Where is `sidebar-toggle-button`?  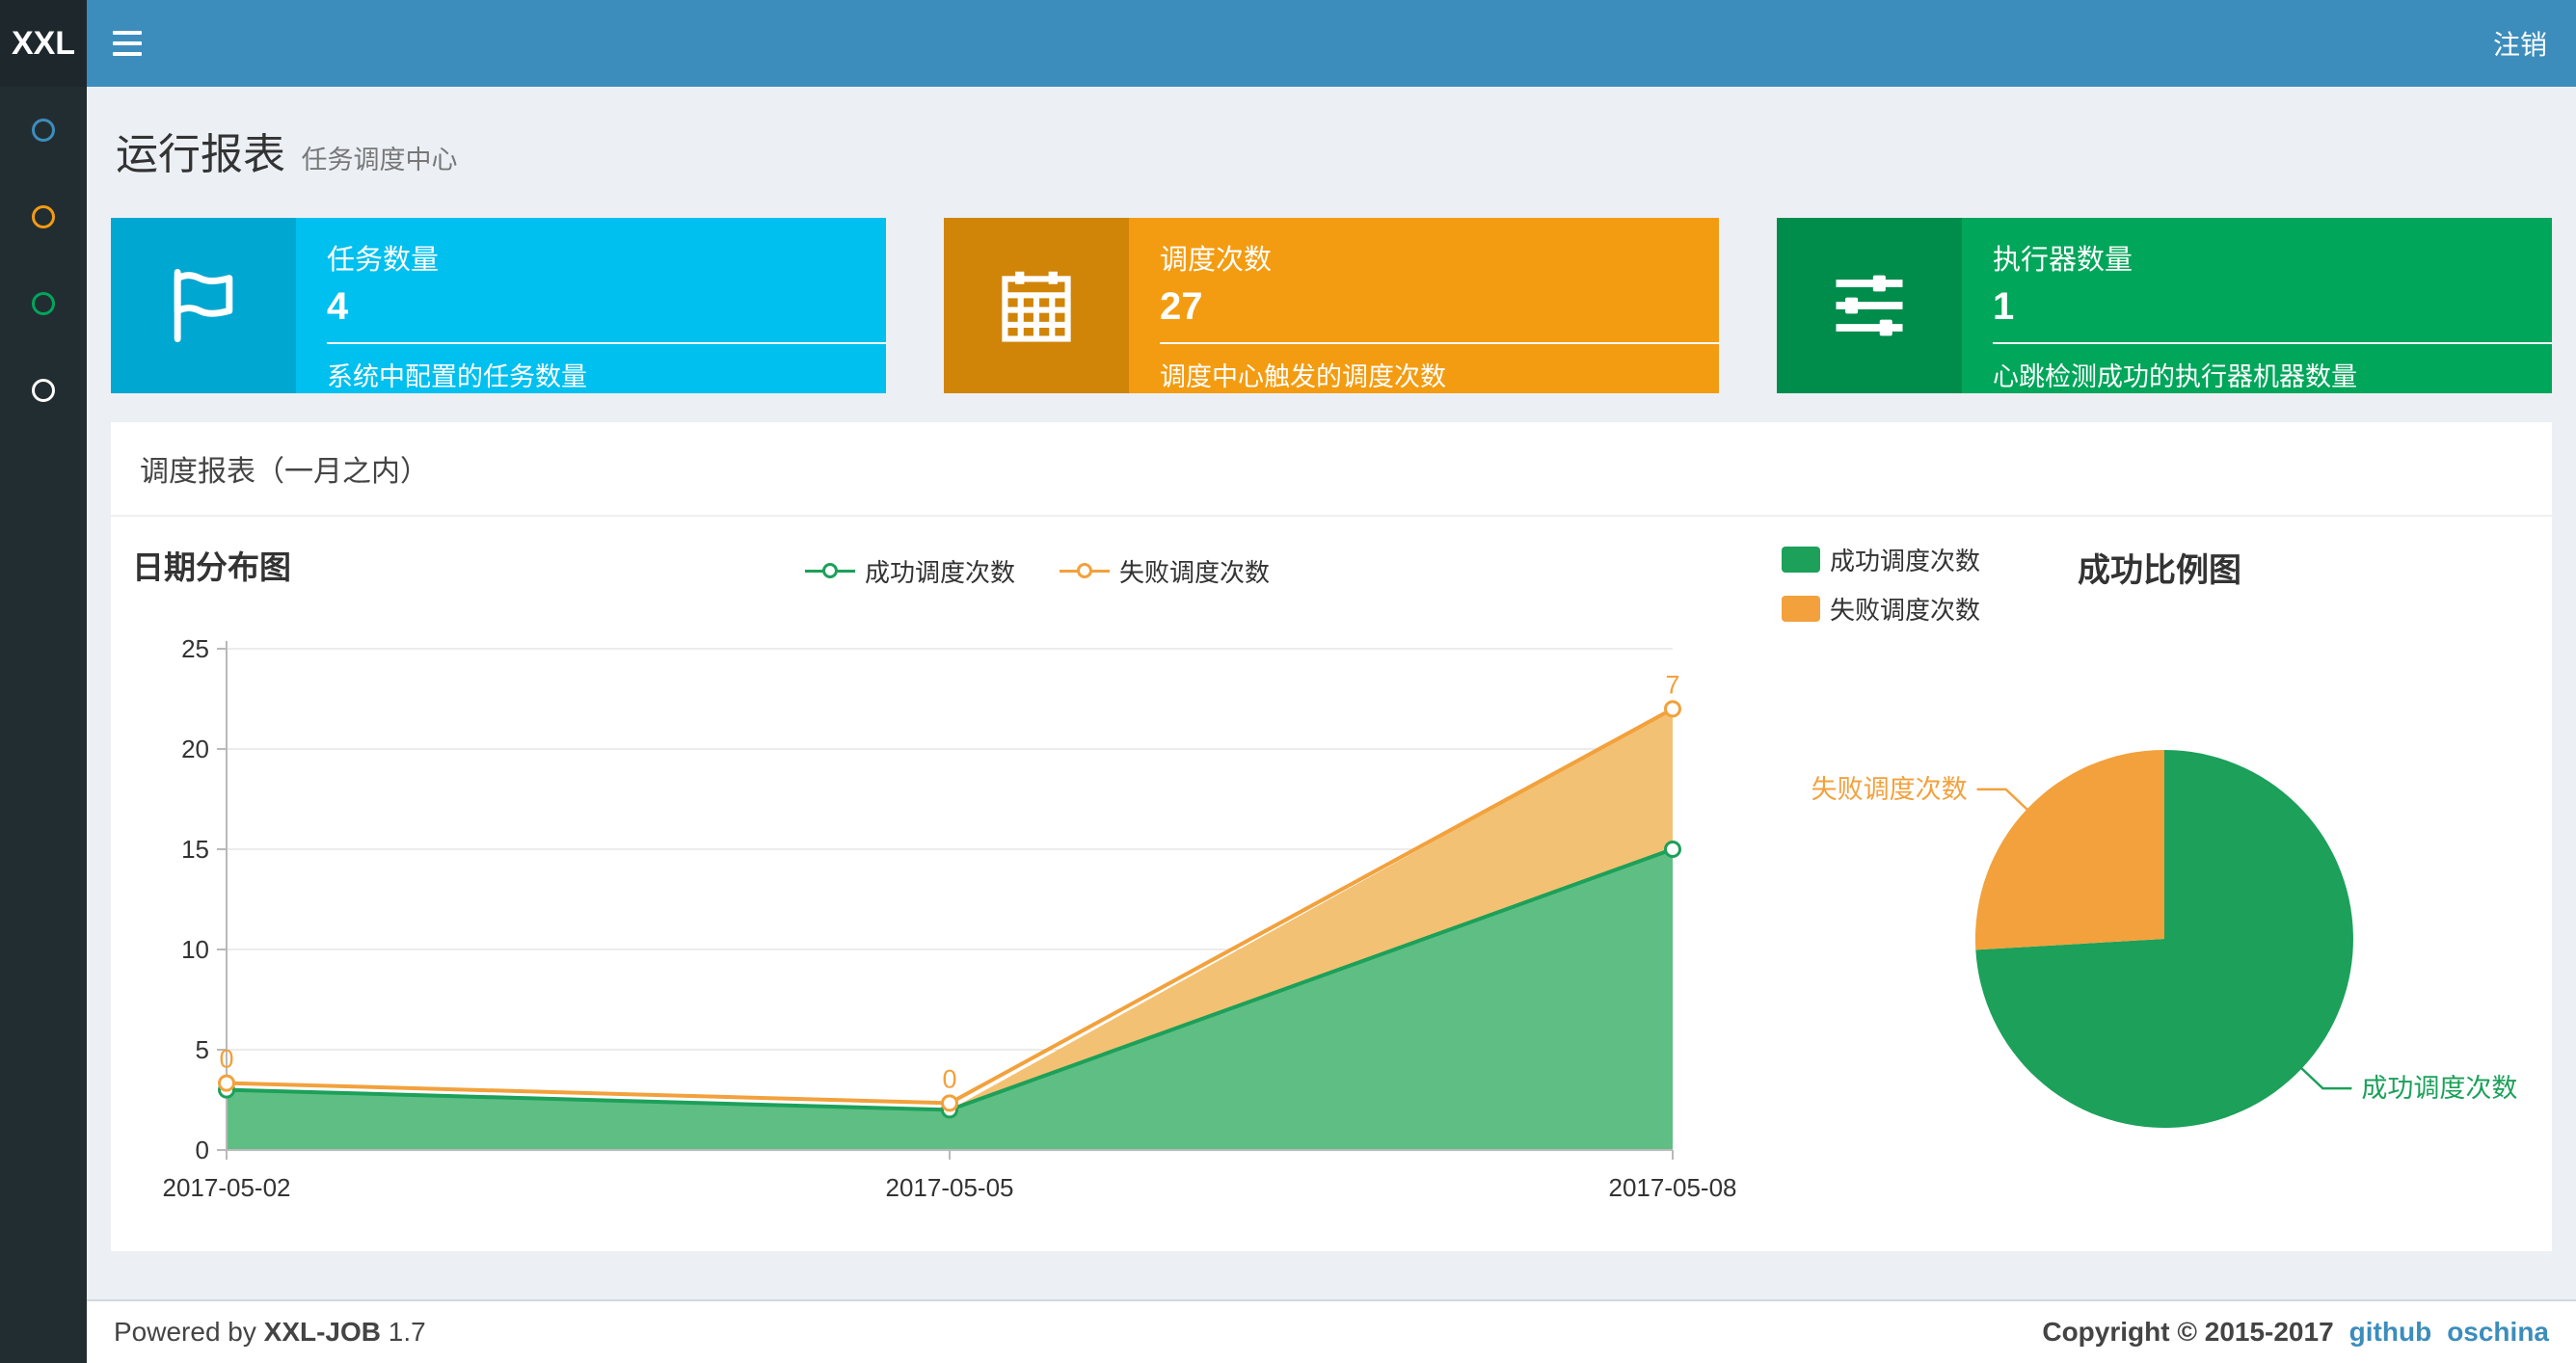
sidebar-toggle-button is located at coordinates (128, 43).